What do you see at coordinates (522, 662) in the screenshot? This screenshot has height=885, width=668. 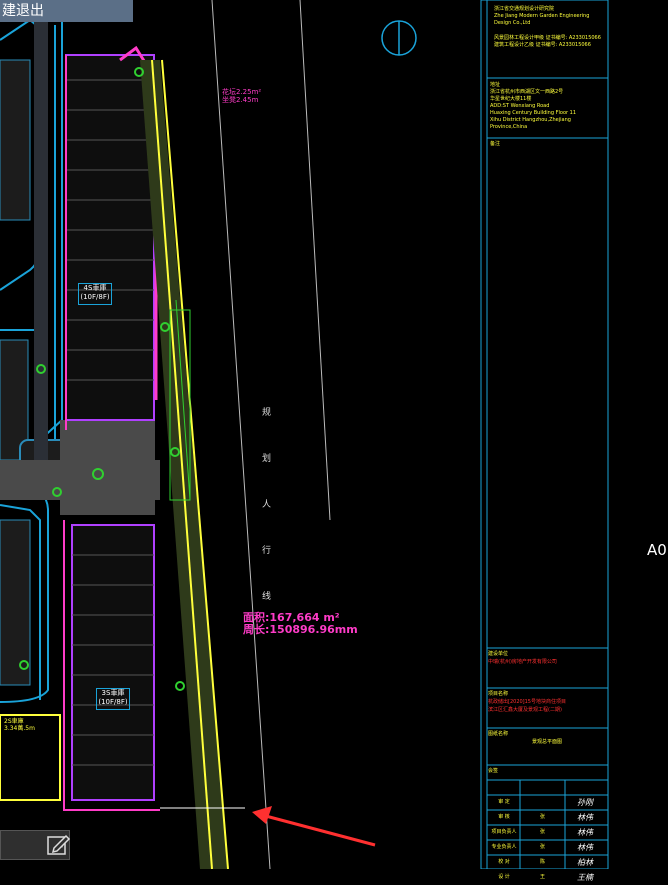 I see `client-value: 中瑞(杭州)房地产开发有限公司` at bounding box center [522, 662].